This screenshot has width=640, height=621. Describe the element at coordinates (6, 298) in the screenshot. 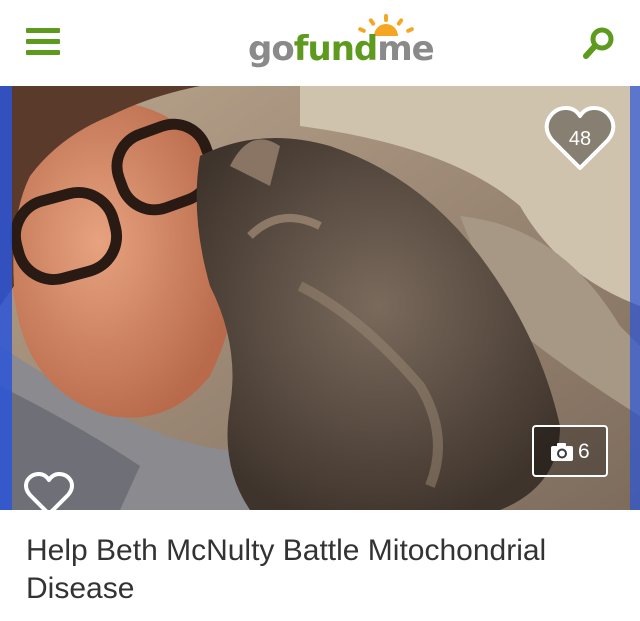

I see `photo-border-left` at that location.